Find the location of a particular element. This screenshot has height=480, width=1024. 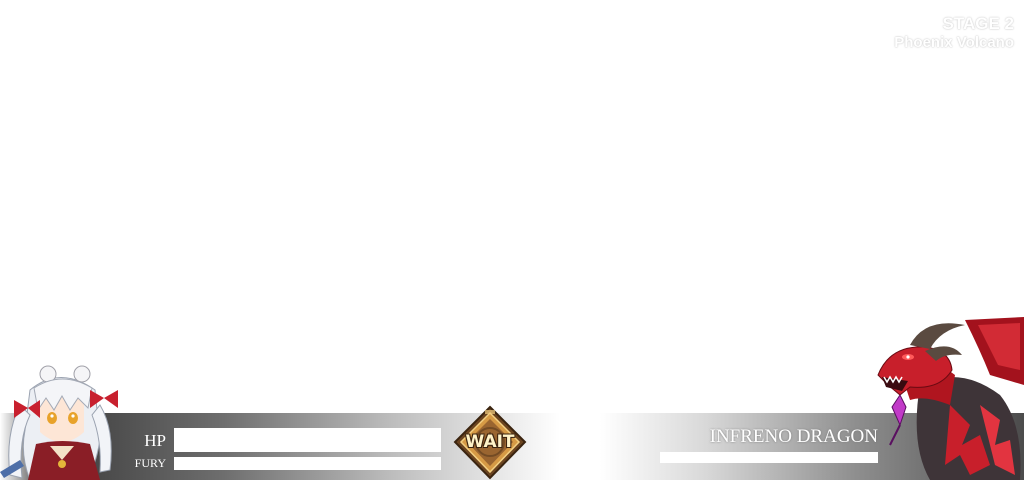

enemy-name: INFRENO DRAGON is located at coordinates (793, 436).